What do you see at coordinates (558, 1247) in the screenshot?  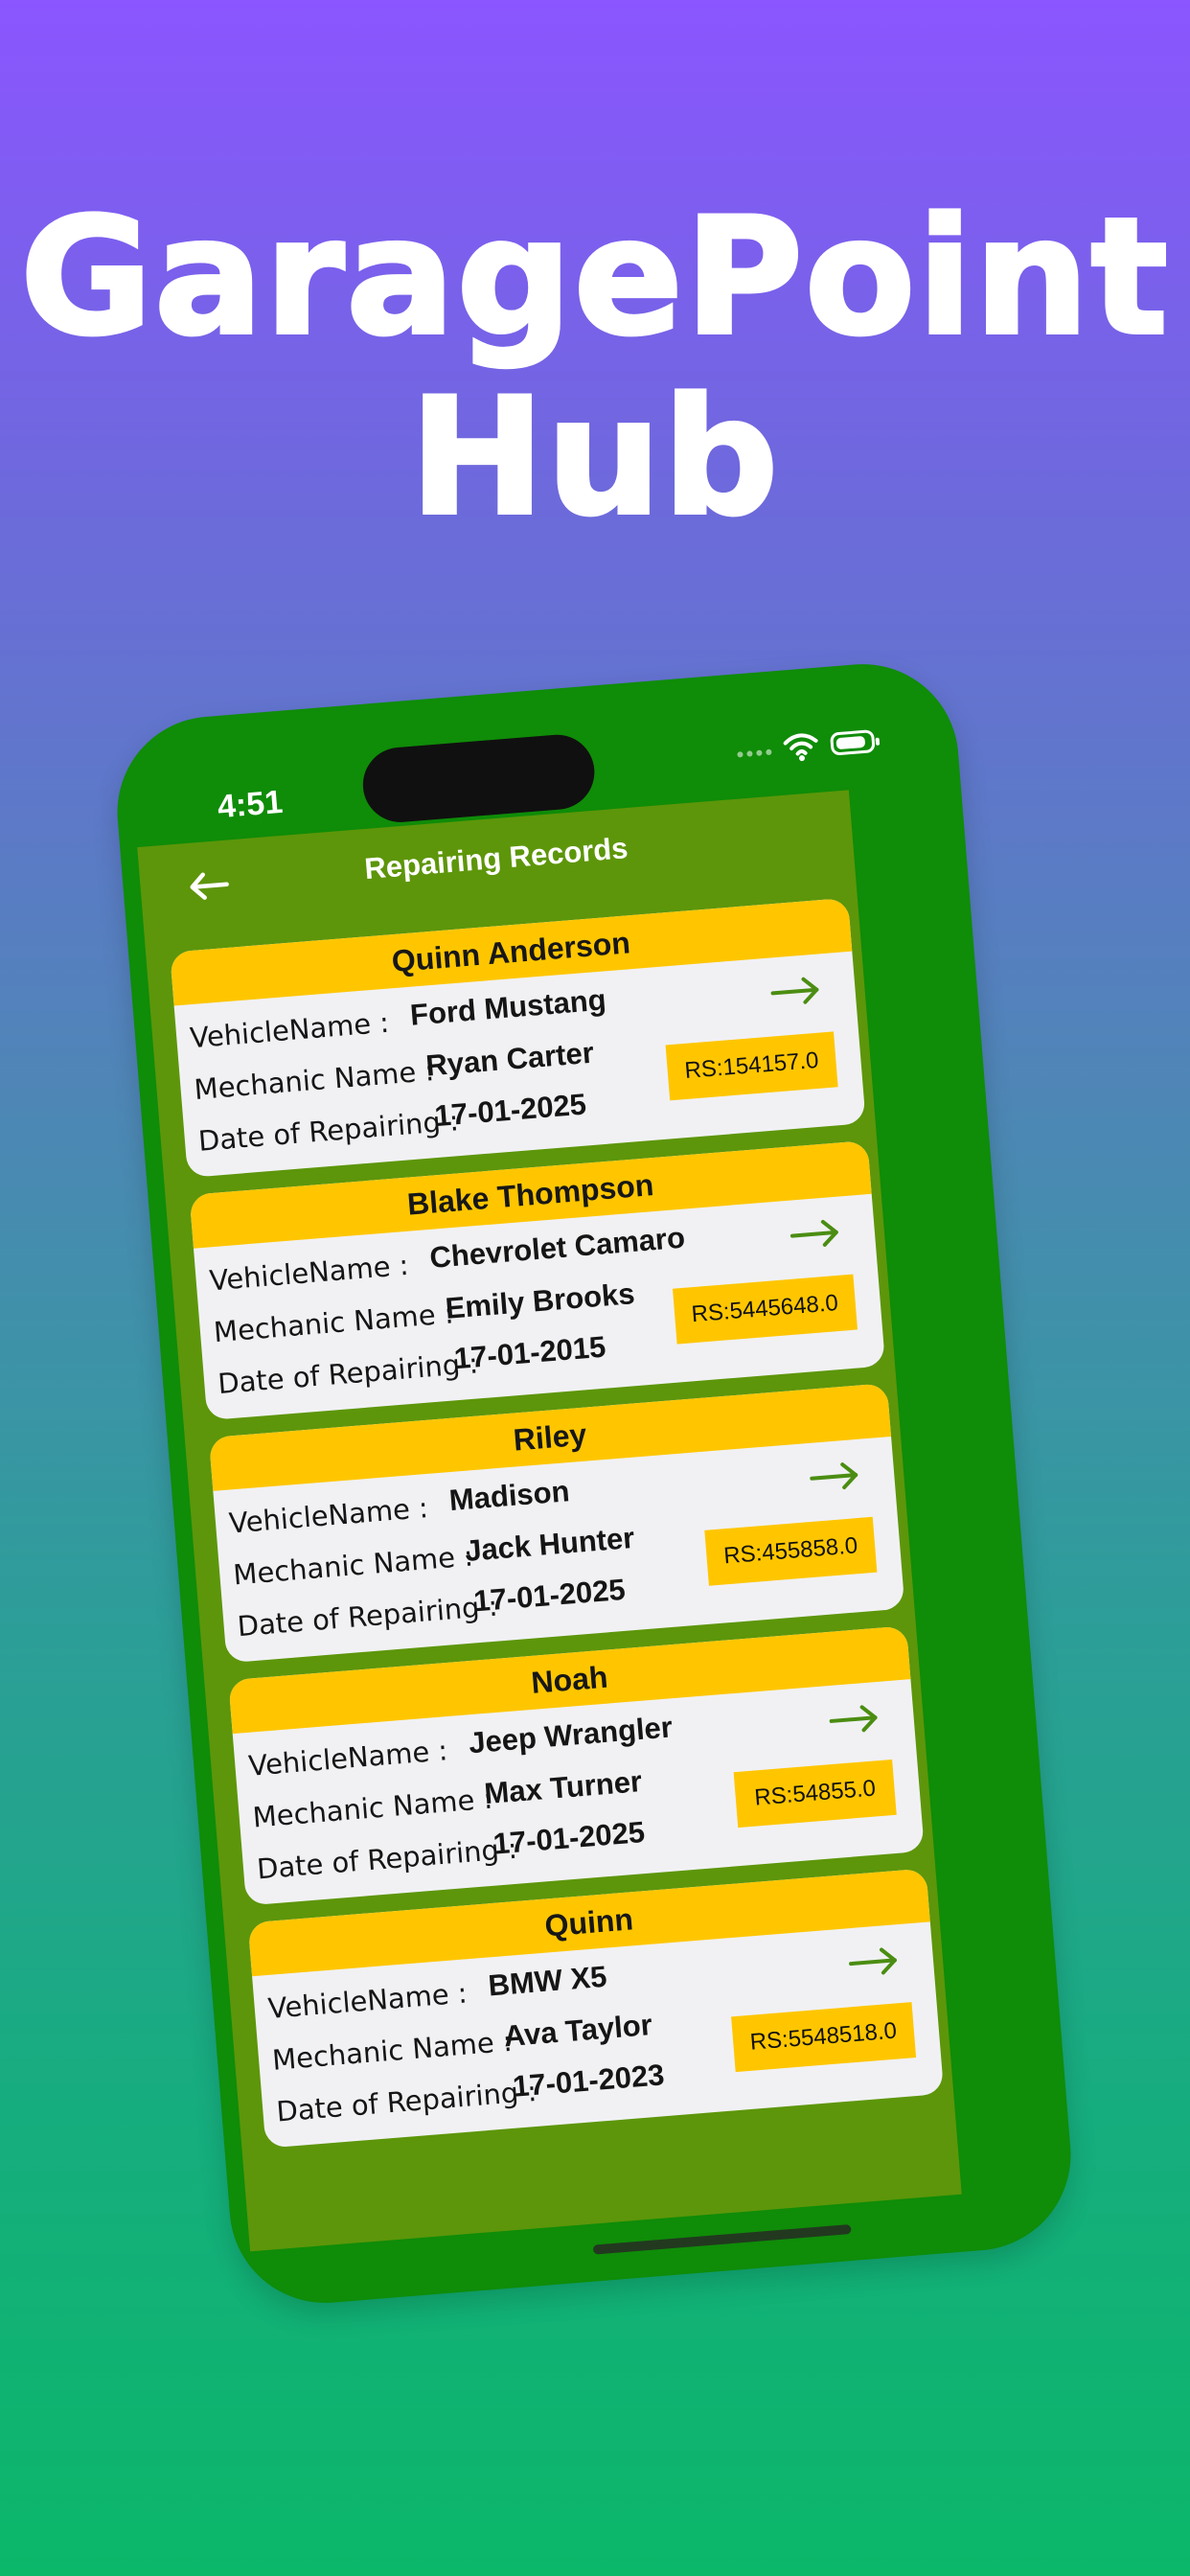 I see `vehicle-value: Chevrolet Camaro` at bounding box center [558, 1247].